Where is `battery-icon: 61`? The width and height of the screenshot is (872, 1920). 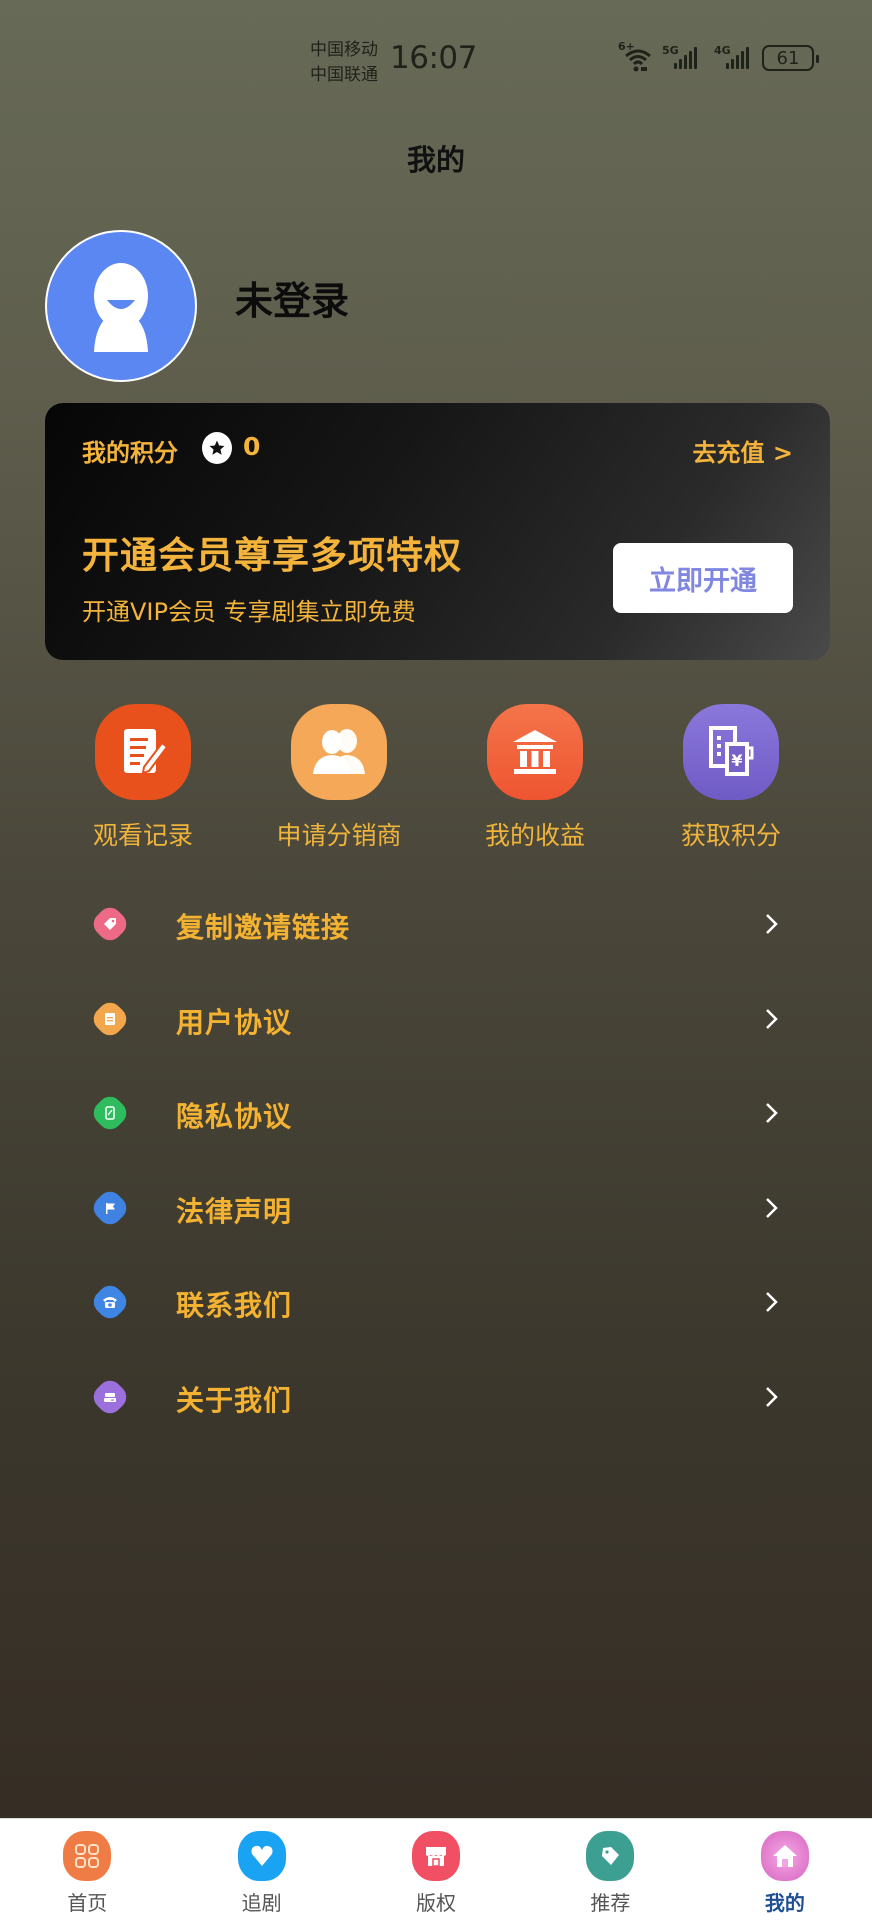 battery-icon: 61 is located at coordinates (790, 58).